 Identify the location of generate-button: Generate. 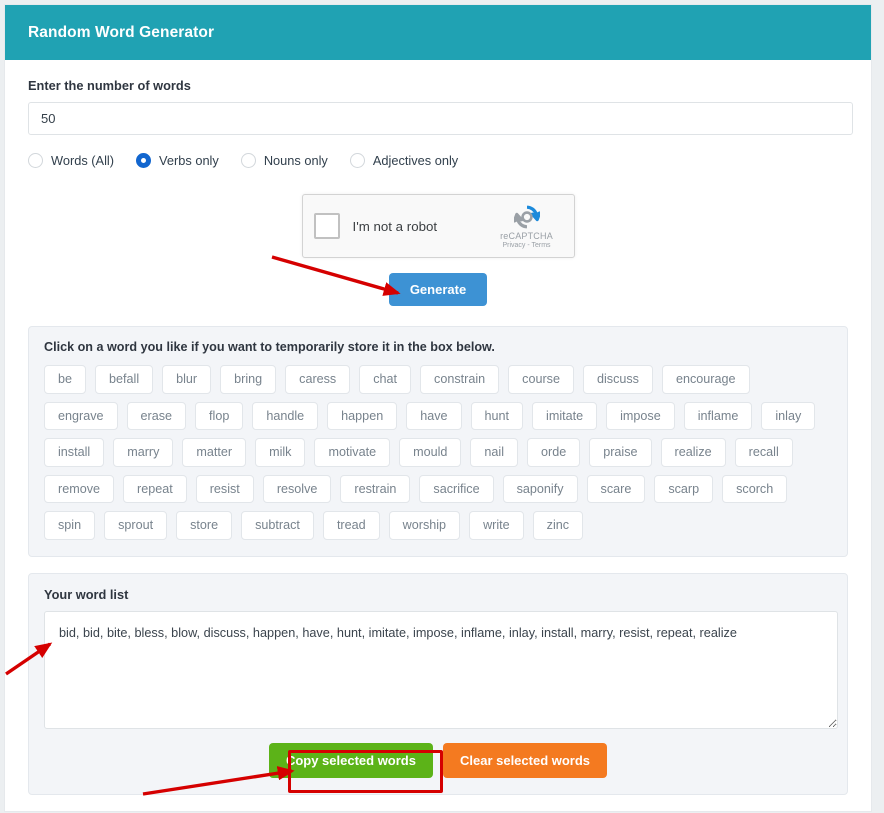
(438, 289).